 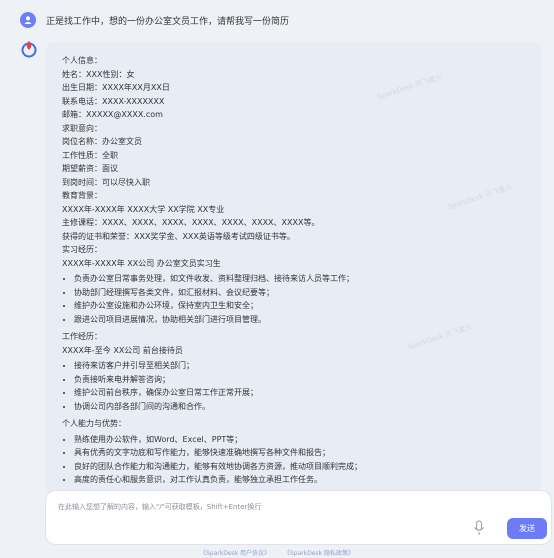 What do you see at coordinates (235, 553) in the screenshot?
I see `user-agreement-link: 《SparkDesk 用户协议》` at bounding box center [235, 553].